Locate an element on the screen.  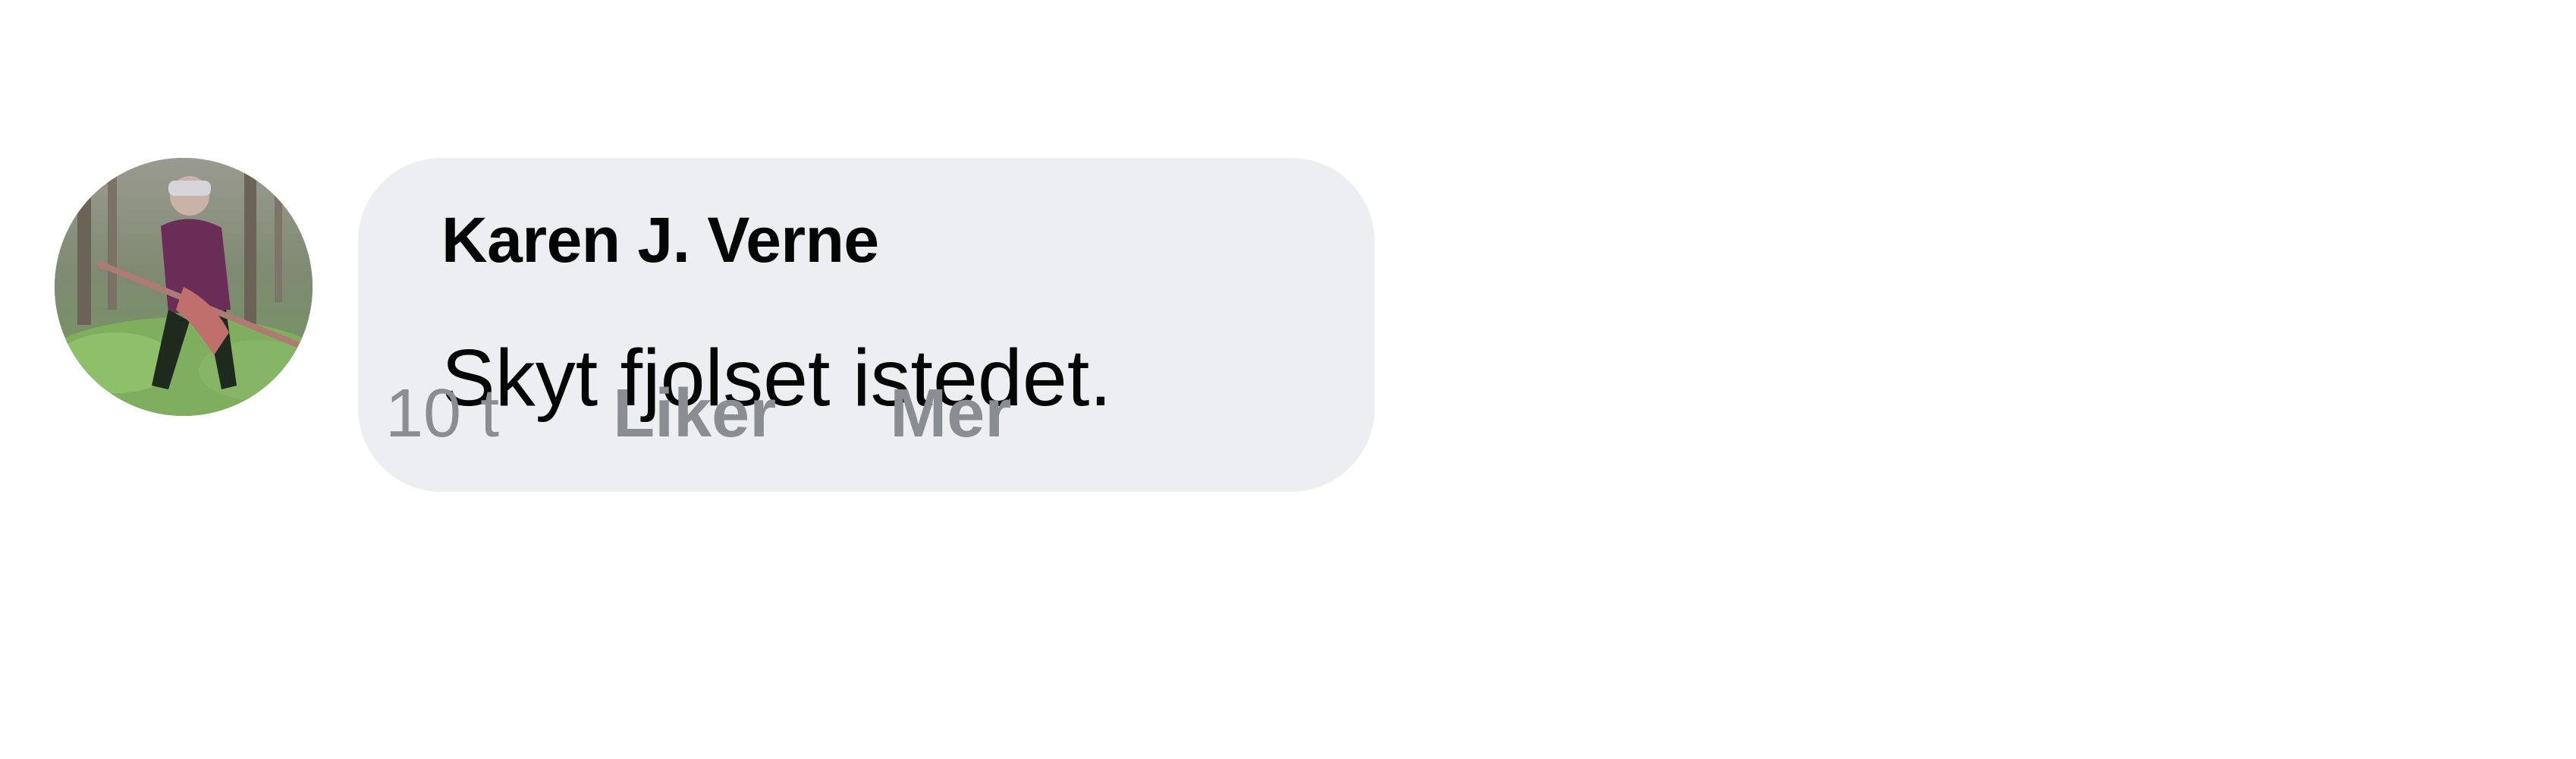
comment-timestamp: 10 t is located at coordinates (442, 414).